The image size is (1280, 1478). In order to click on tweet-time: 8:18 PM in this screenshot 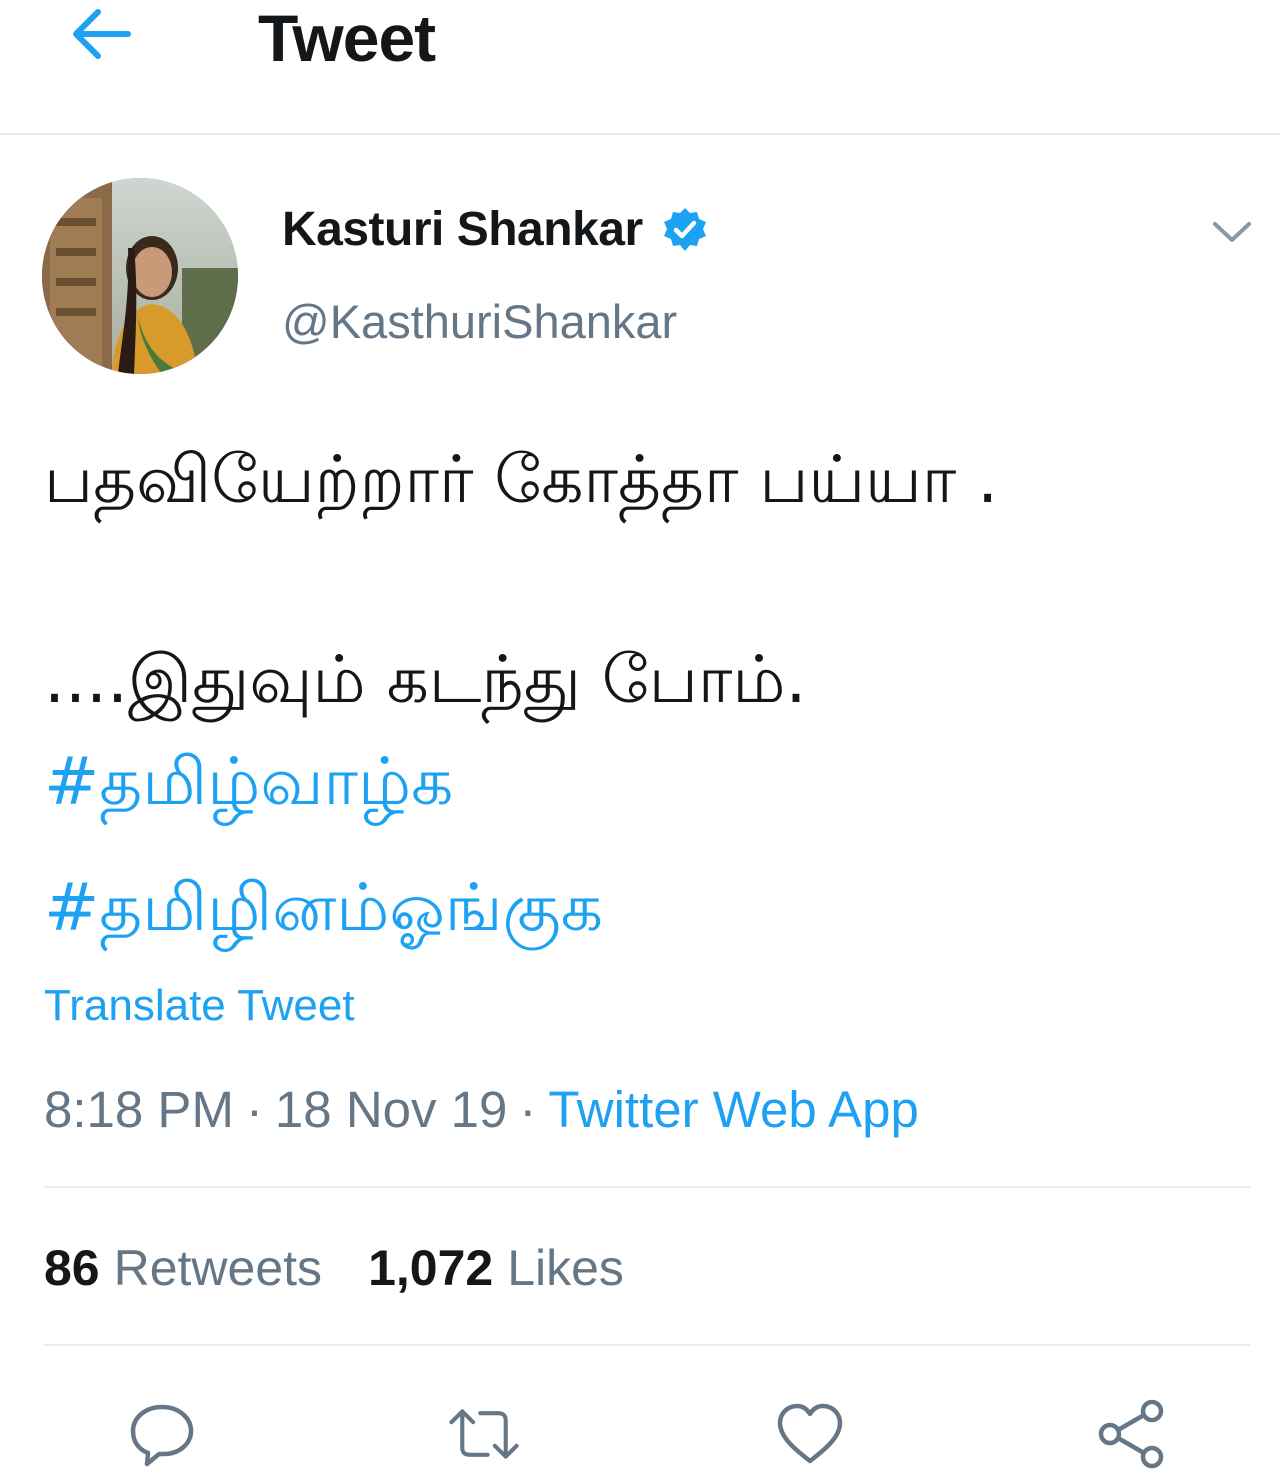, I will do `click(139, 1109)`.